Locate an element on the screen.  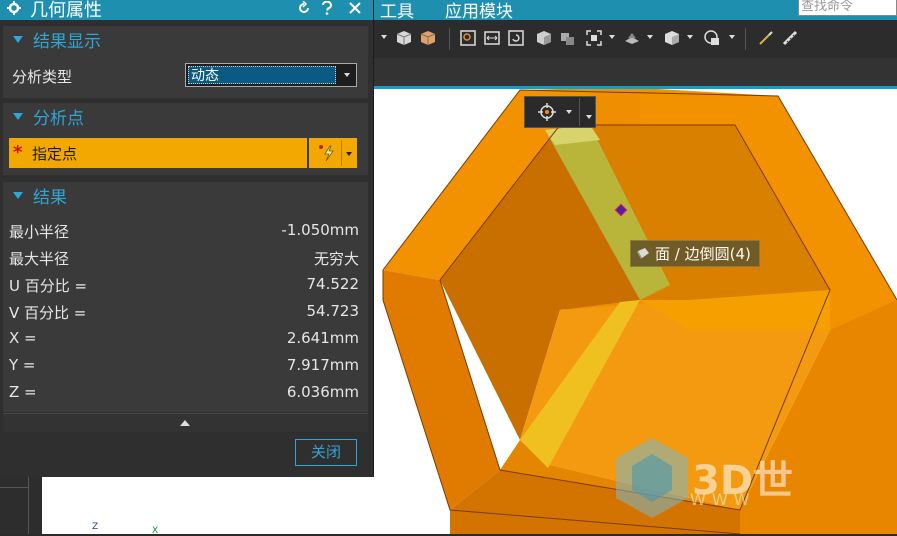
tab-strip is located at coordinates (635, 72).